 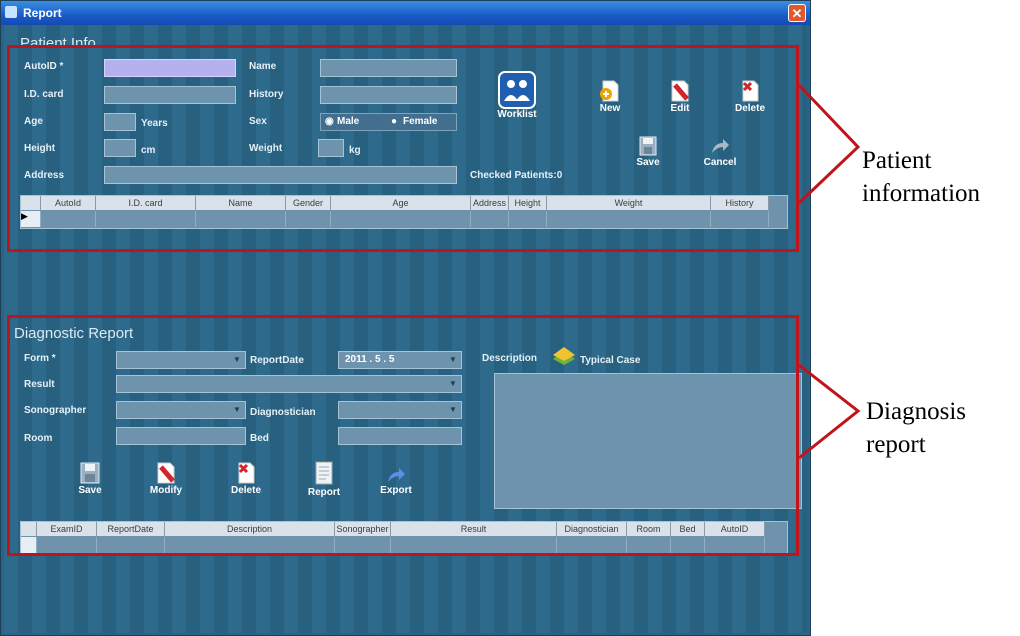 I want to click on callout-line: Diagnosis, so click(x=916, y=411).